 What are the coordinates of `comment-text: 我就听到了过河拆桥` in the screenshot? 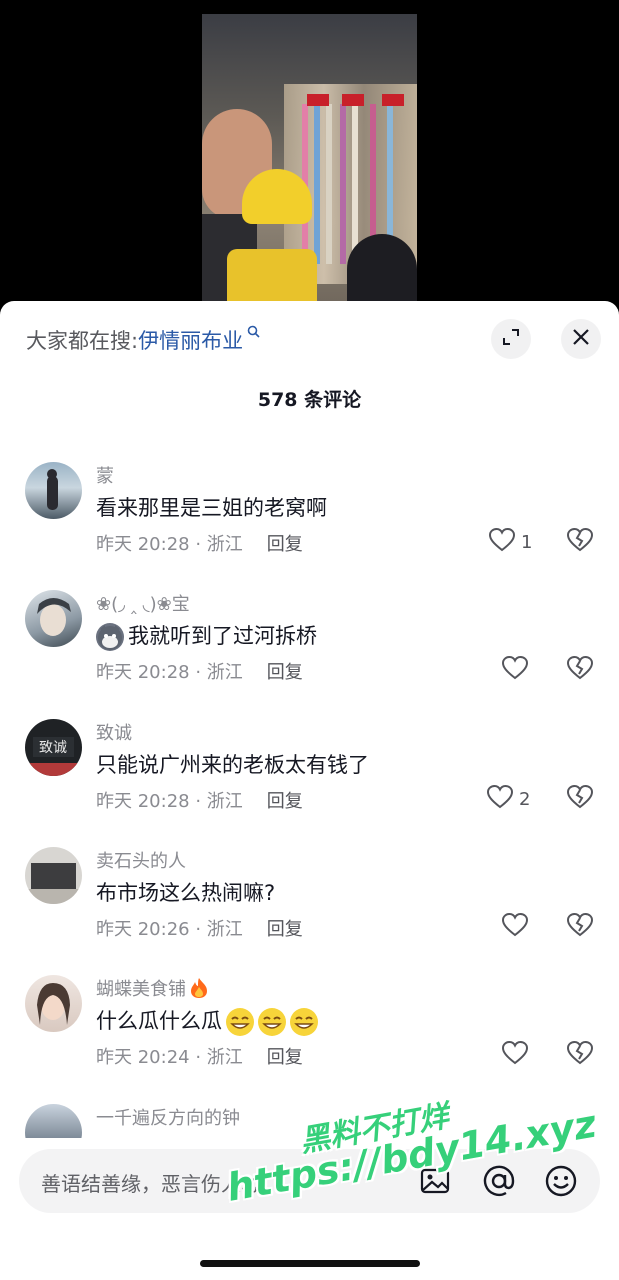 It's located at (206, 635).